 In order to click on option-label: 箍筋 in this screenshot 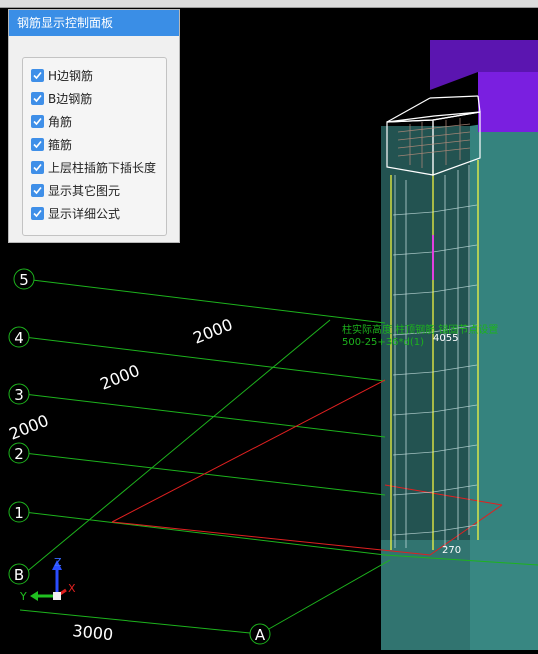, I will do `click(60, 145)`.